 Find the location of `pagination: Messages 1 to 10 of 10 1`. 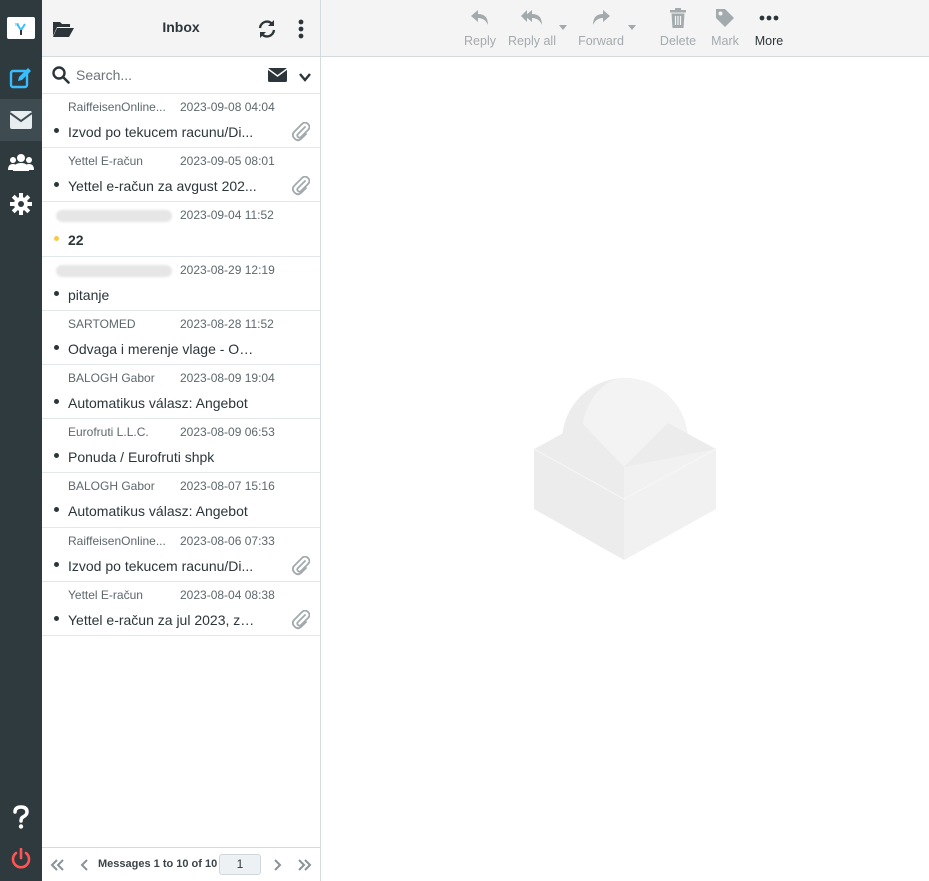

pagination: Messages 1 to 10 of 10 1 is located at coordinates (181, 864).